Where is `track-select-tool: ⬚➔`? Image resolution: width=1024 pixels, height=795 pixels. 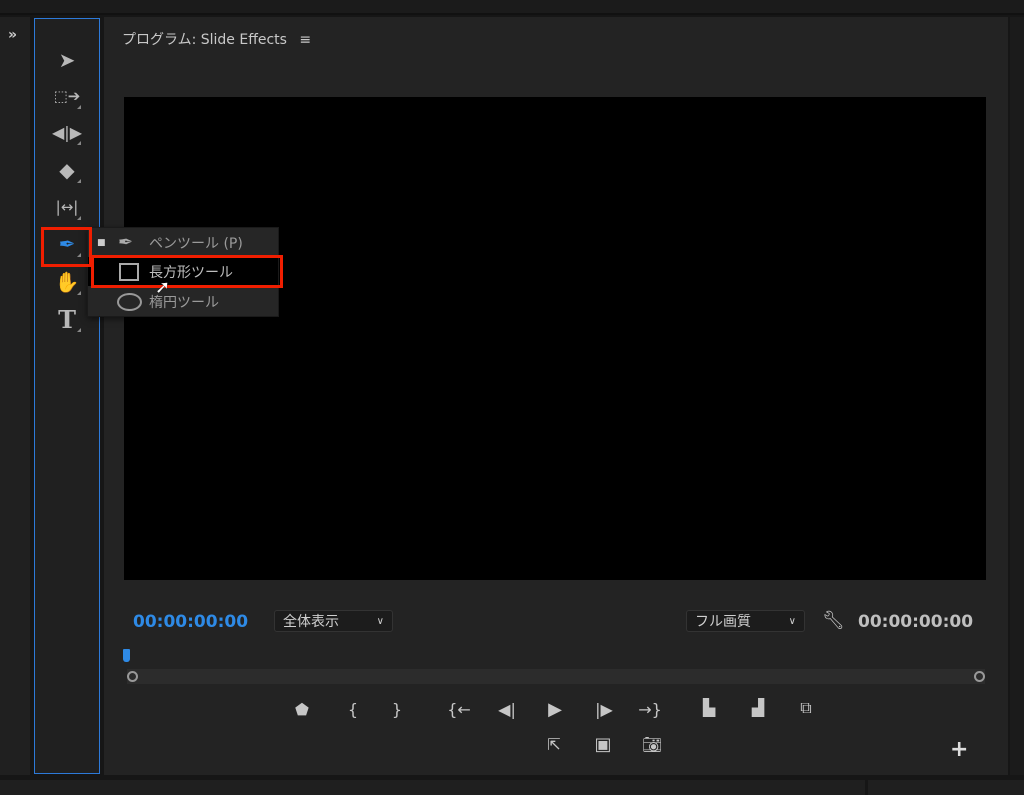 track-select-tool: ⬚➔ is located at coordinates (67, 96).